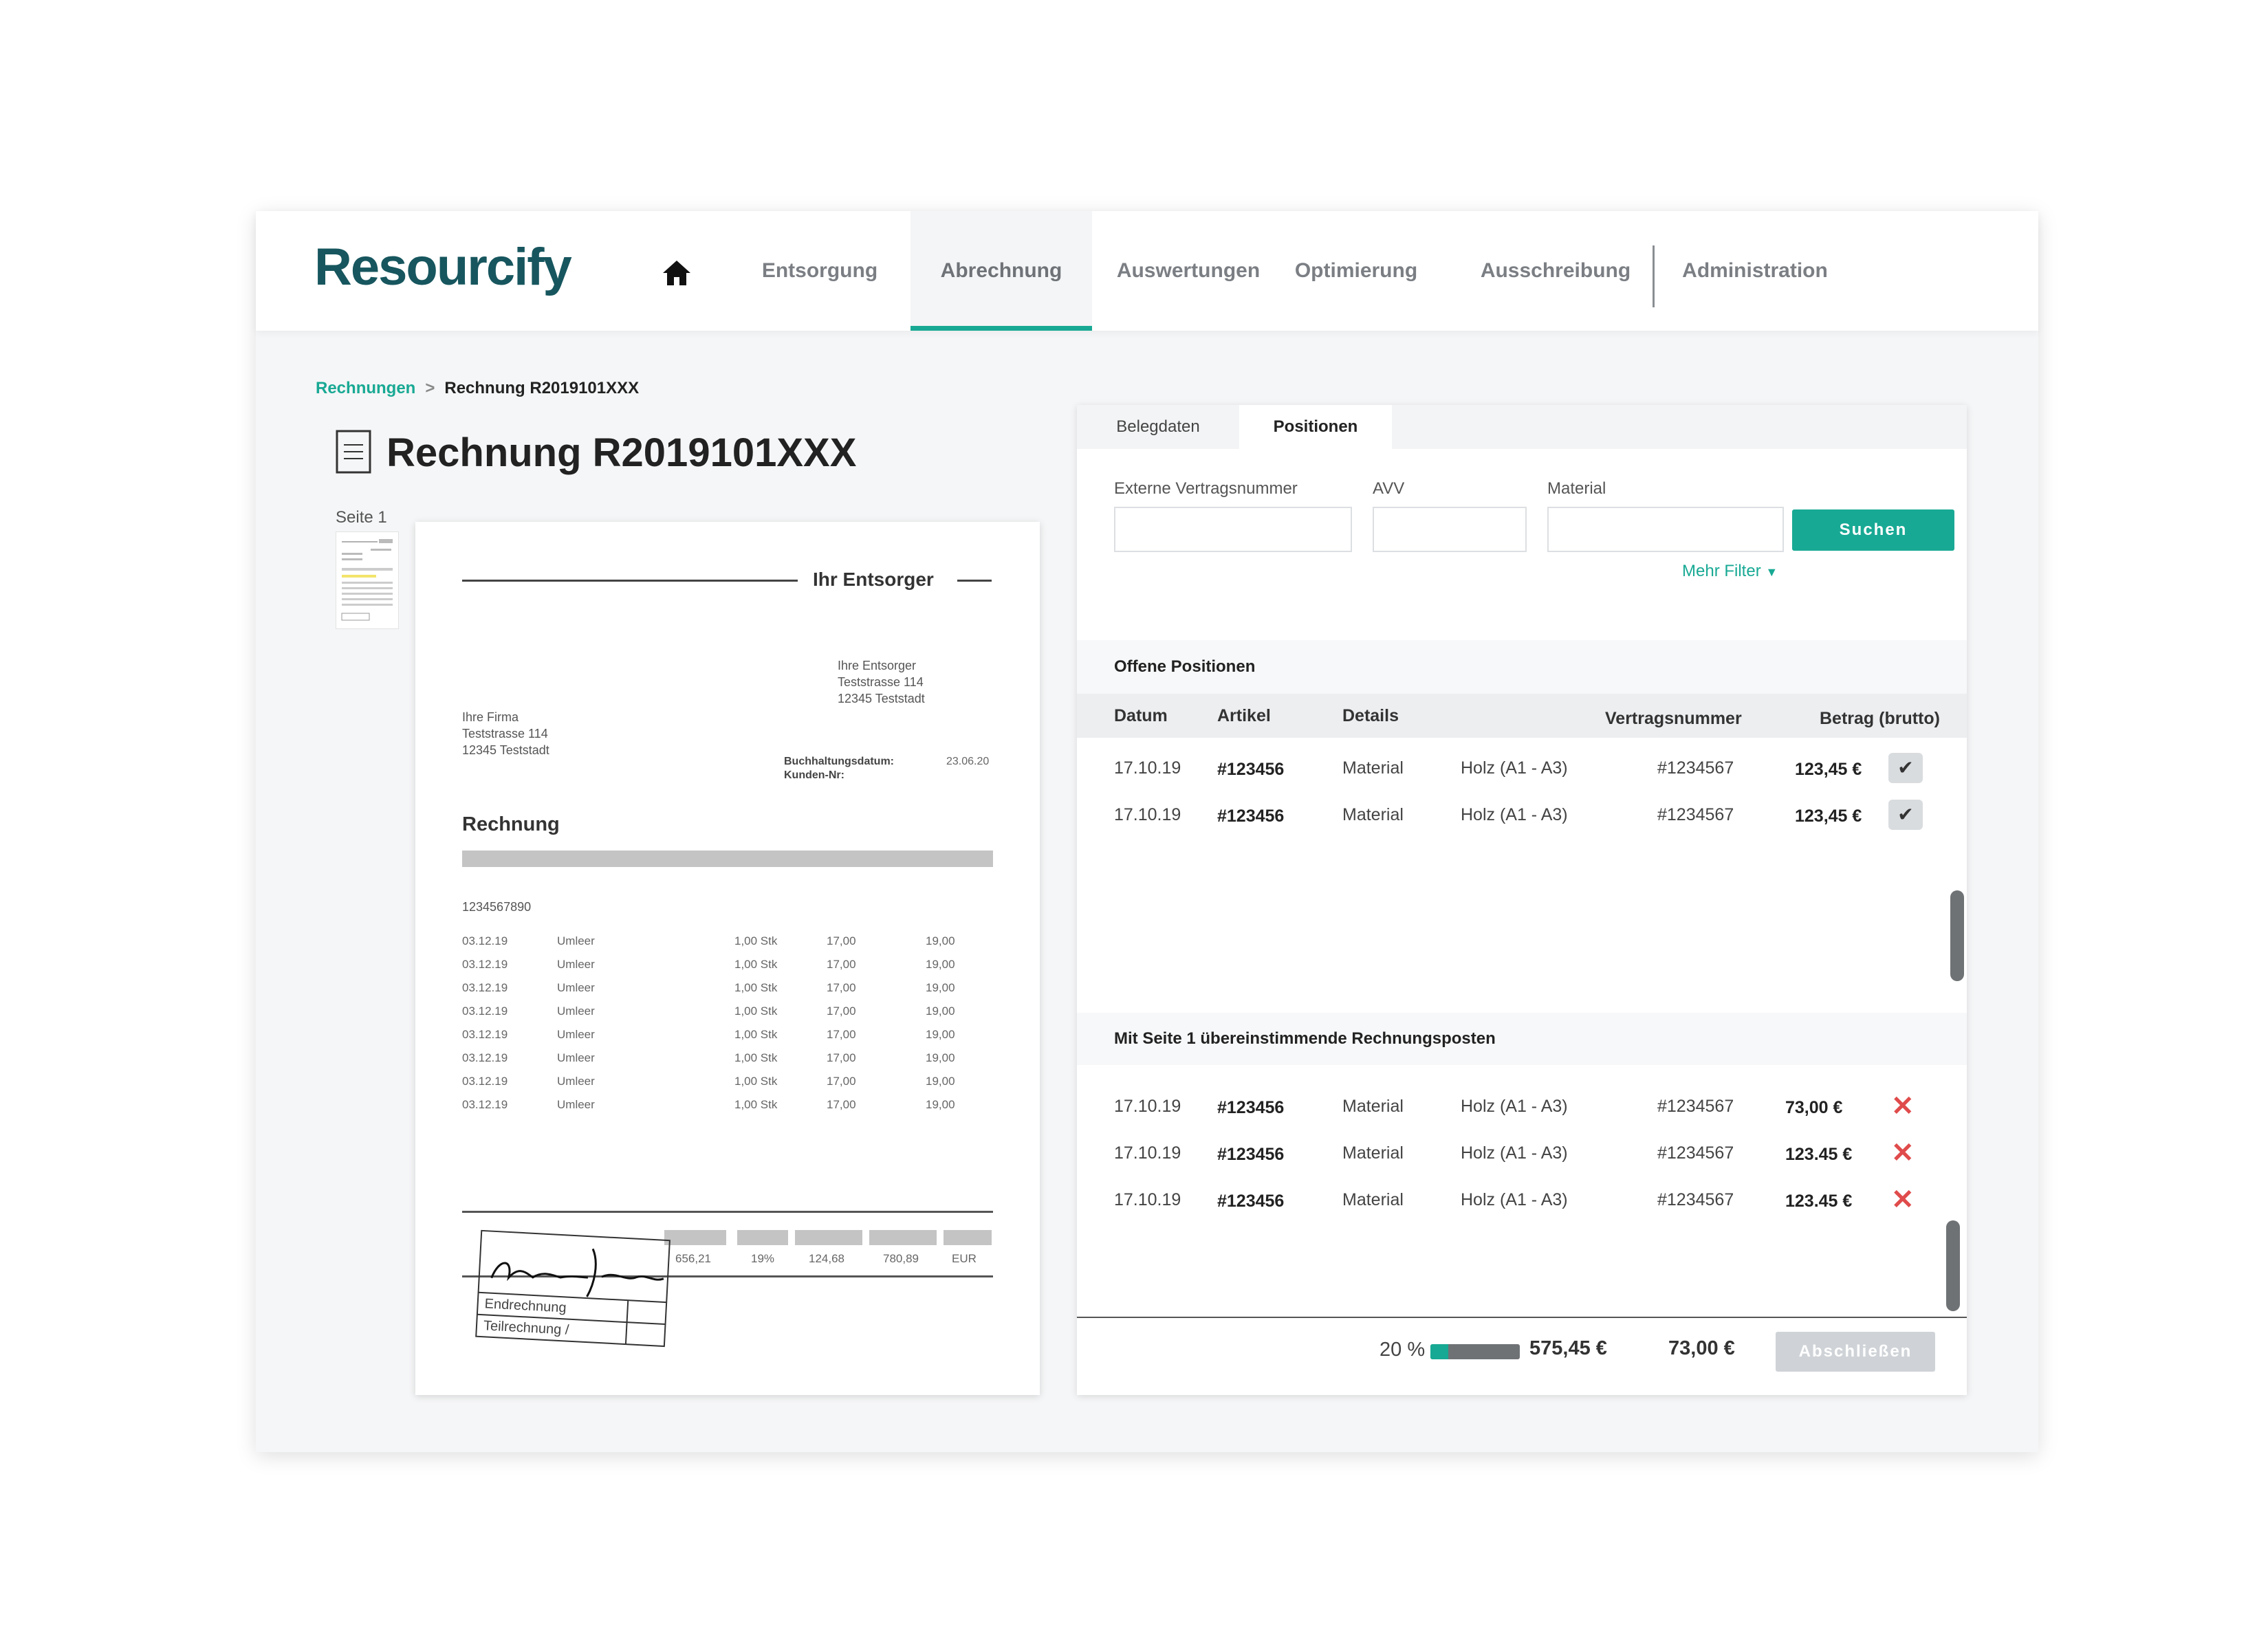 The image size is (2268, 1646). I want to click on nav-entsorgung: Entsorgung, so click(819, 271).